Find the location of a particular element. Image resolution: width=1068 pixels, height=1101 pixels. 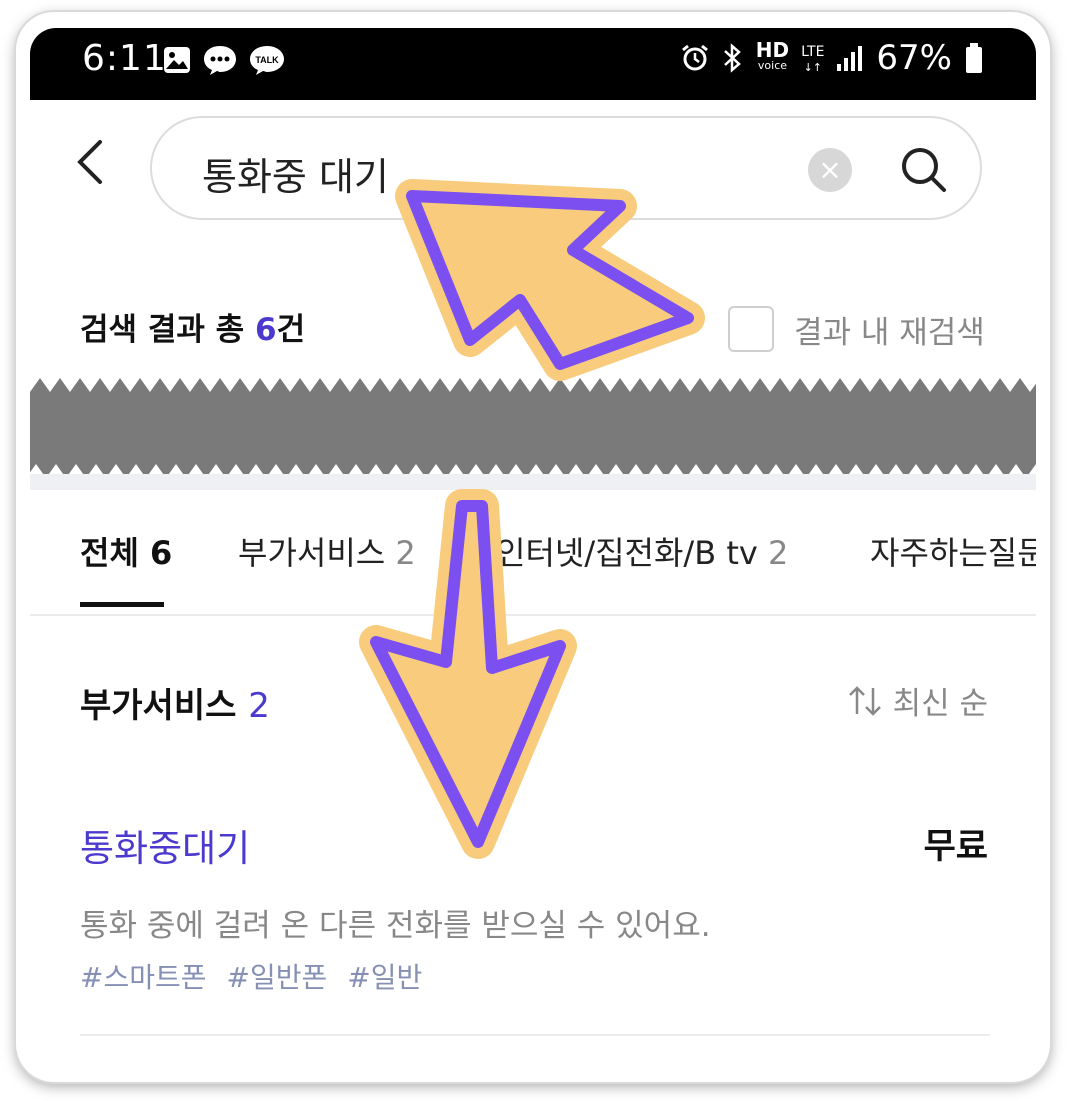

tab-faq: 자주하는질문 is located at coordinates (953, 551).